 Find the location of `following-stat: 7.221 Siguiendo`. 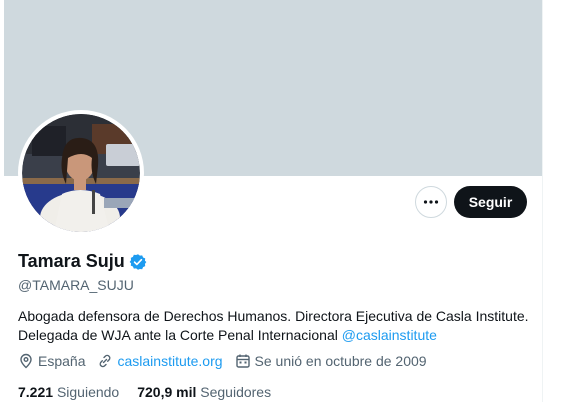

following-stat: 7.221 Siguiendo is located at coordinates (68, 392).